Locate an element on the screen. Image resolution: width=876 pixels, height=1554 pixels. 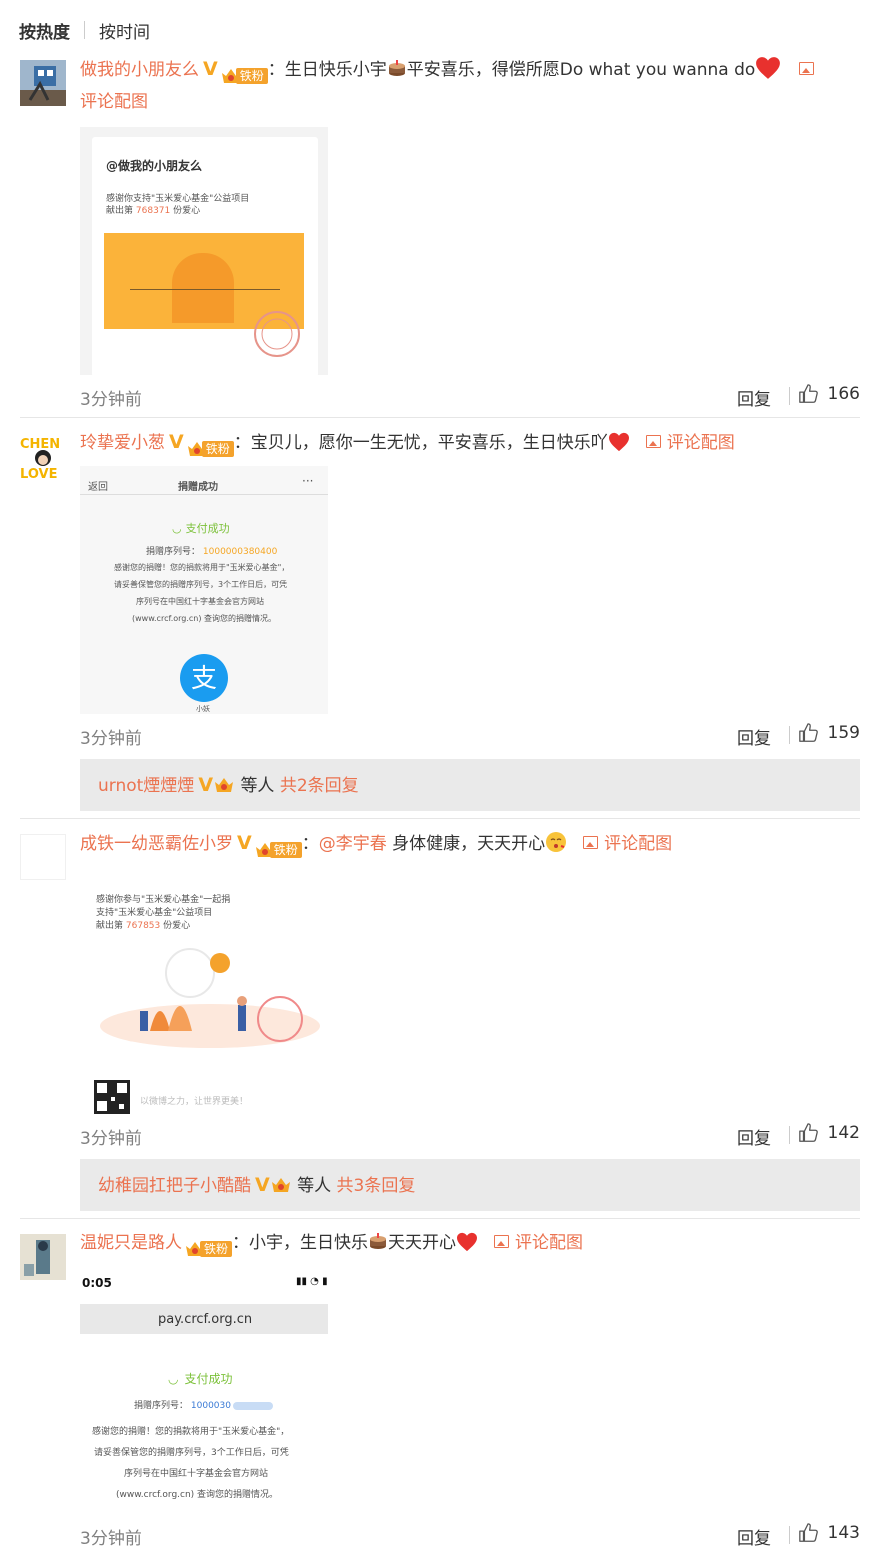
reply-username: urnot煙煙煙 is located at coordinates (146, 786).